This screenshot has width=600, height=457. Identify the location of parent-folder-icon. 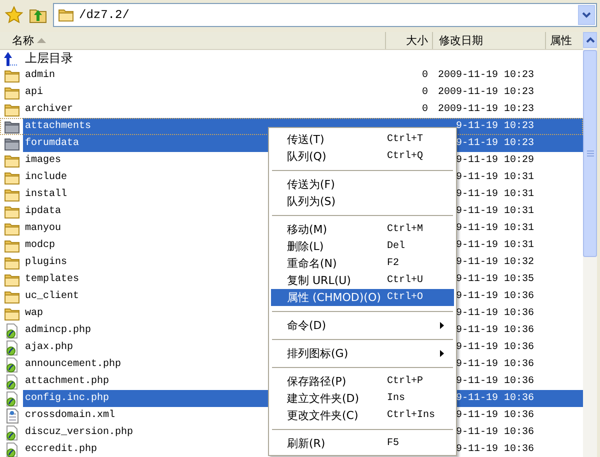
(12, 58).